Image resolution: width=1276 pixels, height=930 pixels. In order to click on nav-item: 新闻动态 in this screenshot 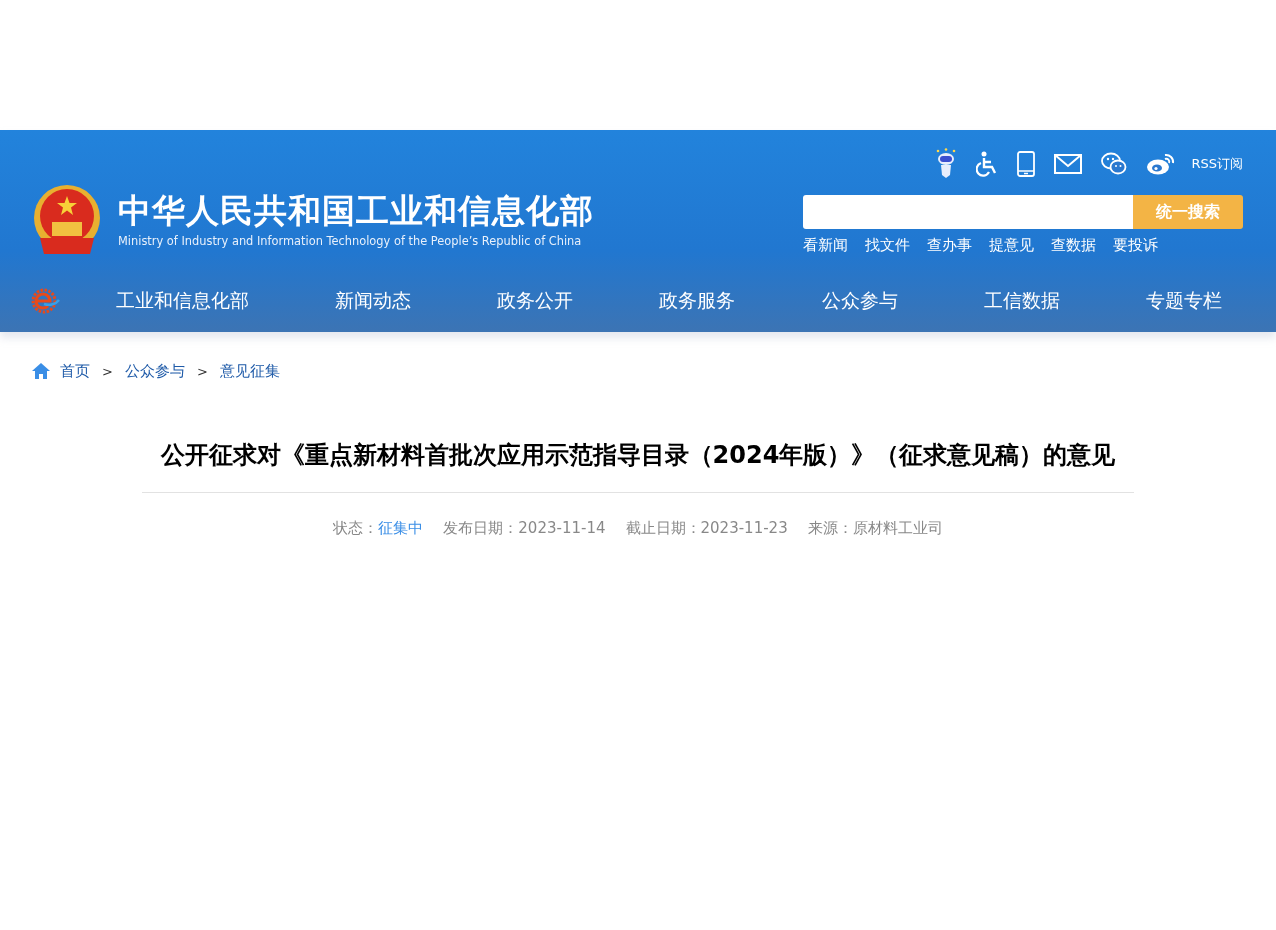, I will do `click(373, 301)`.